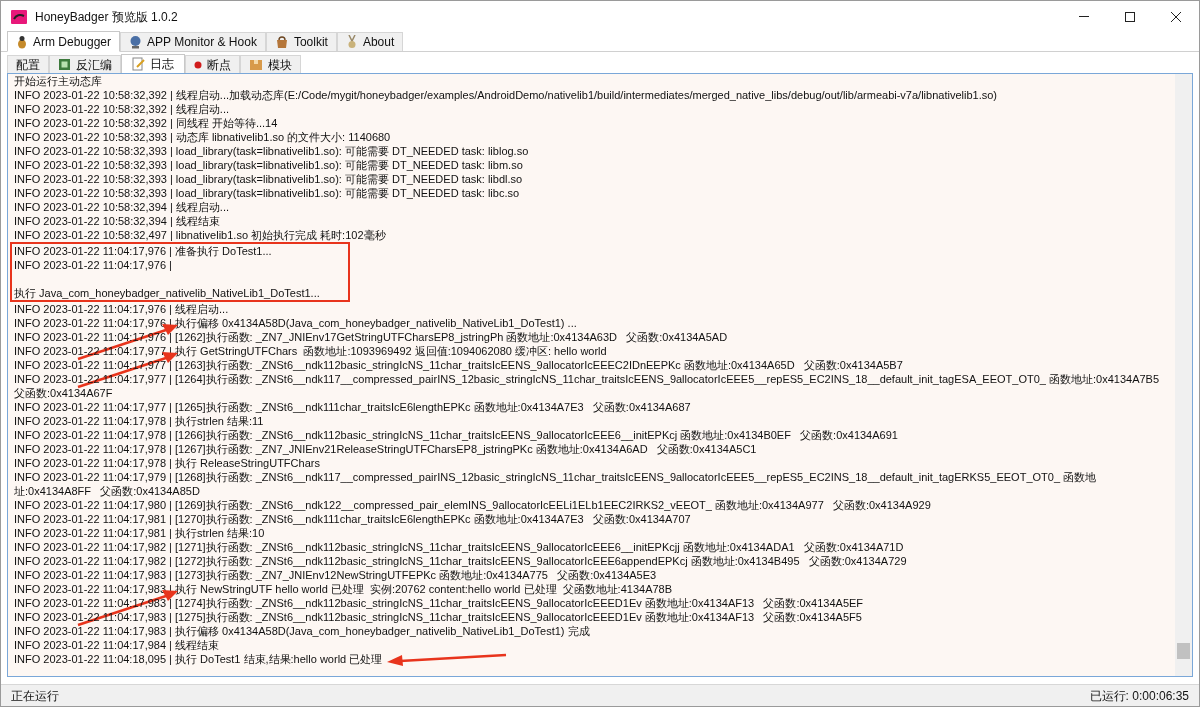  I want to click on log-line: INFO 2023-01-22 11:04:17,980 | [1269]执行函数: _ZNSt6__ndk122__compressed_pair_elemINS_9allocatorIcEELi1ELb1EEC2IRKS2_vEEOT_ 函数地址:0x4134A977 父函数:0x4134A929, so click(472, 505).